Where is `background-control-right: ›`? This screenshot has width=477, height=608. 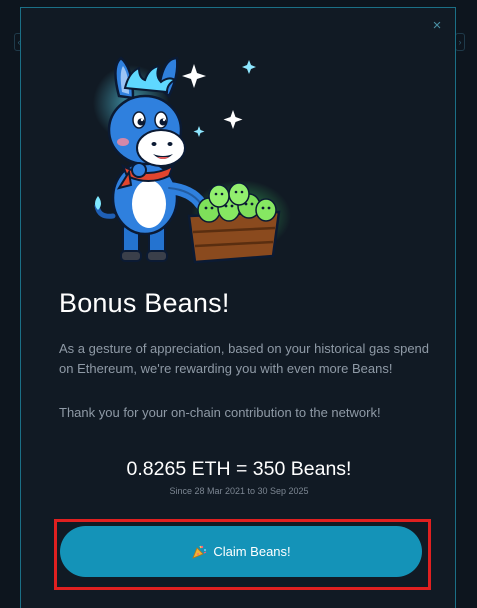
background-control-right: › is located at coordinates (460, 42).